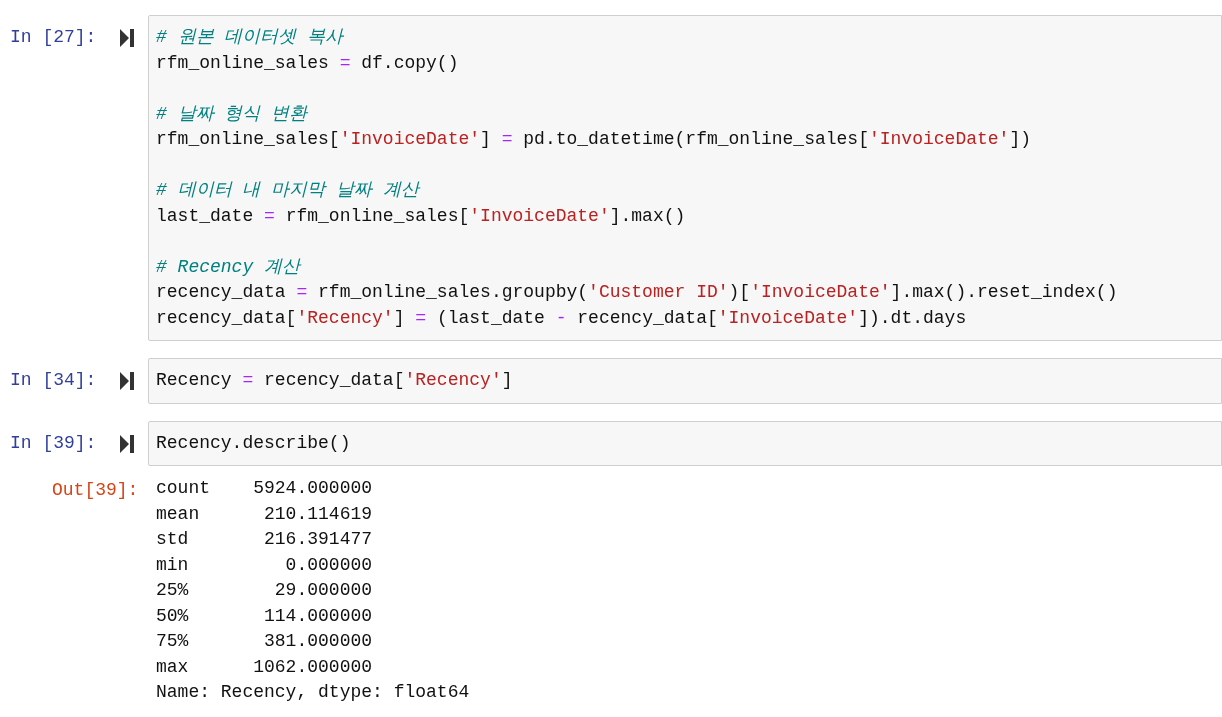 This screenshot has width=1222, height=717. What do you see at coordinates (264, 667) in the screenshot?
I see `output-line: max 1062.000000` at bounding box center [264, 667].